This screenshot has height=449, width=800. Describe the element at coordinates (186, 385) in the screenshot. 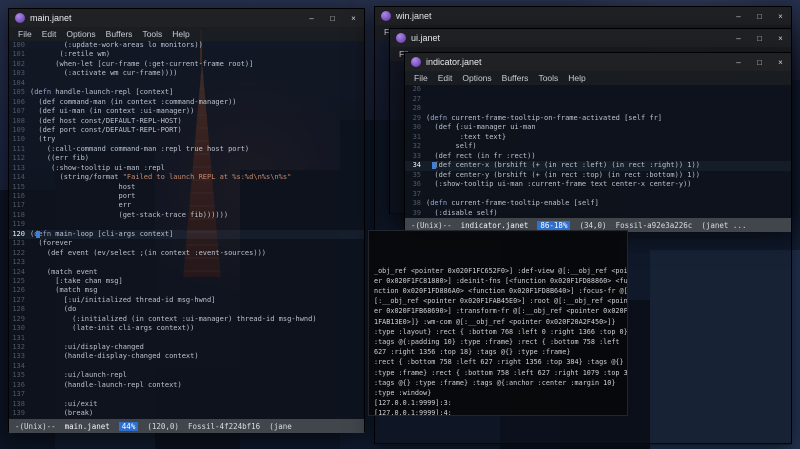

I see `code-line: 136 (handle-launch-repl context)` at that location.